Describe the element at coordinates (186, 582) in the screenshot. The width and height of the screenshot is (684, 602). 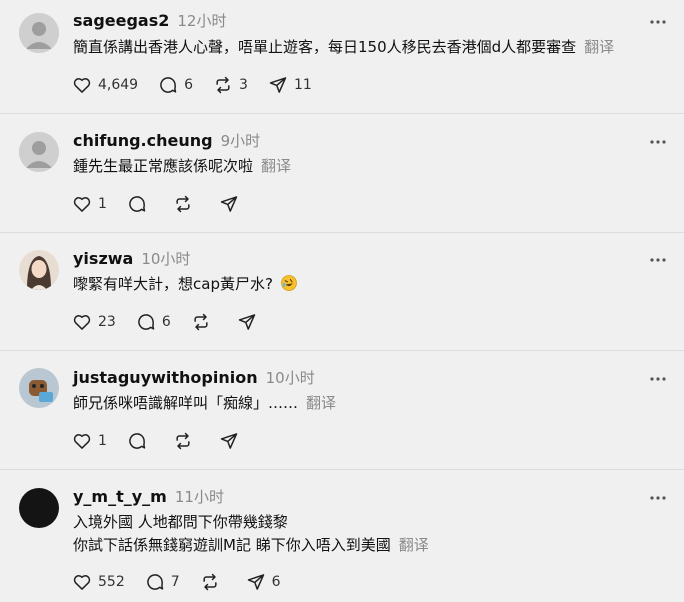
I see `action-bar: 552 7 6` at that location.